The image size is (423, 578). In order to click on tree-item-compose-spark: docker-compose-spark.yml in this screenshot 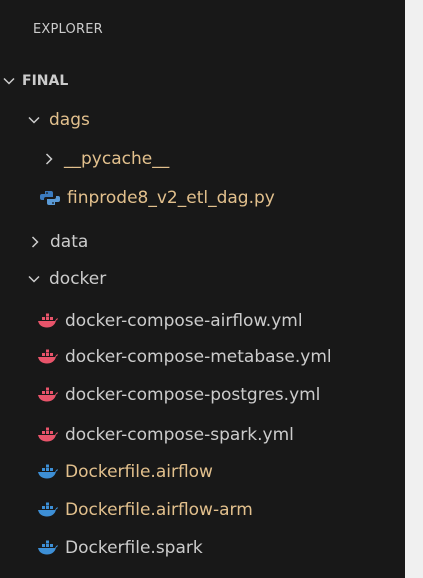, I will do `click(202, 435)`.